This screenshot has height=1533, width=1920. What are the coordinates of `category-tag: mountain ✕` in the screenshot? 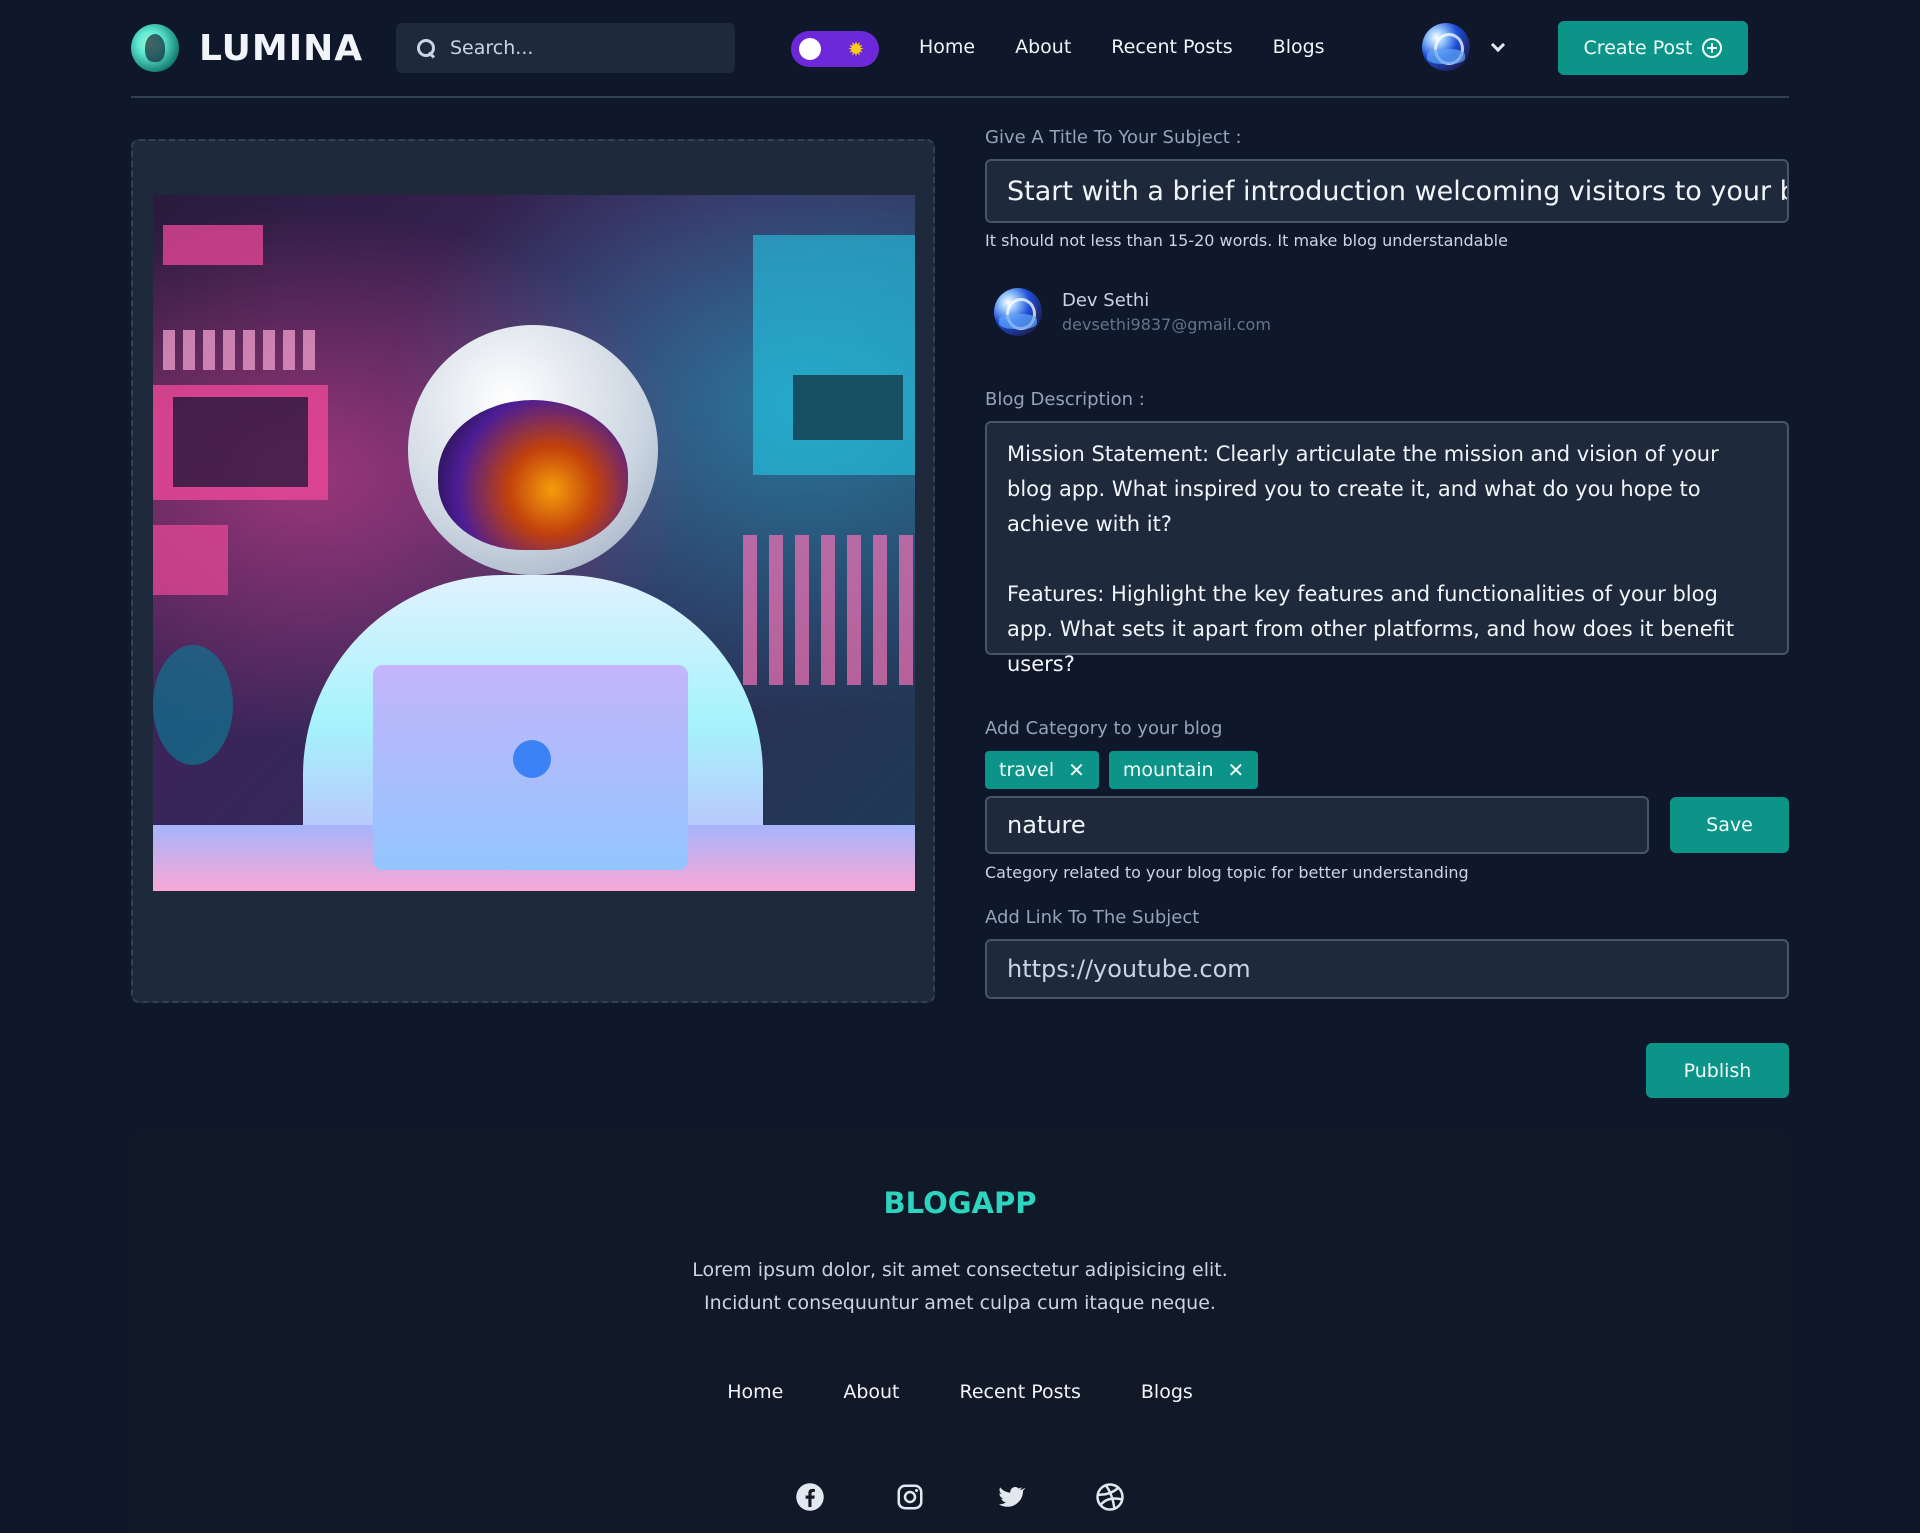 It's located at (1183, 770).